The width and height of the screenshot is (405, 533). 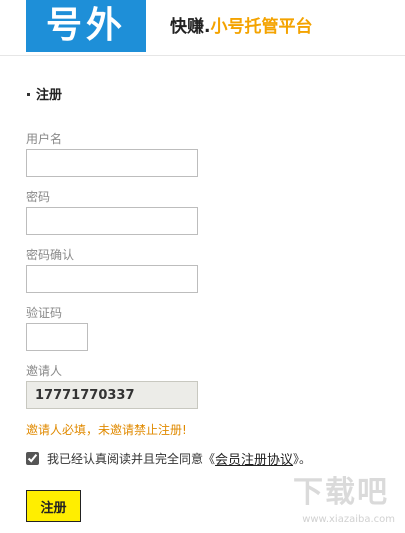 What do you see at coordinates (28, 94) in the screenshot?
I see `bullet-icon` at bounding box center [28, 94].